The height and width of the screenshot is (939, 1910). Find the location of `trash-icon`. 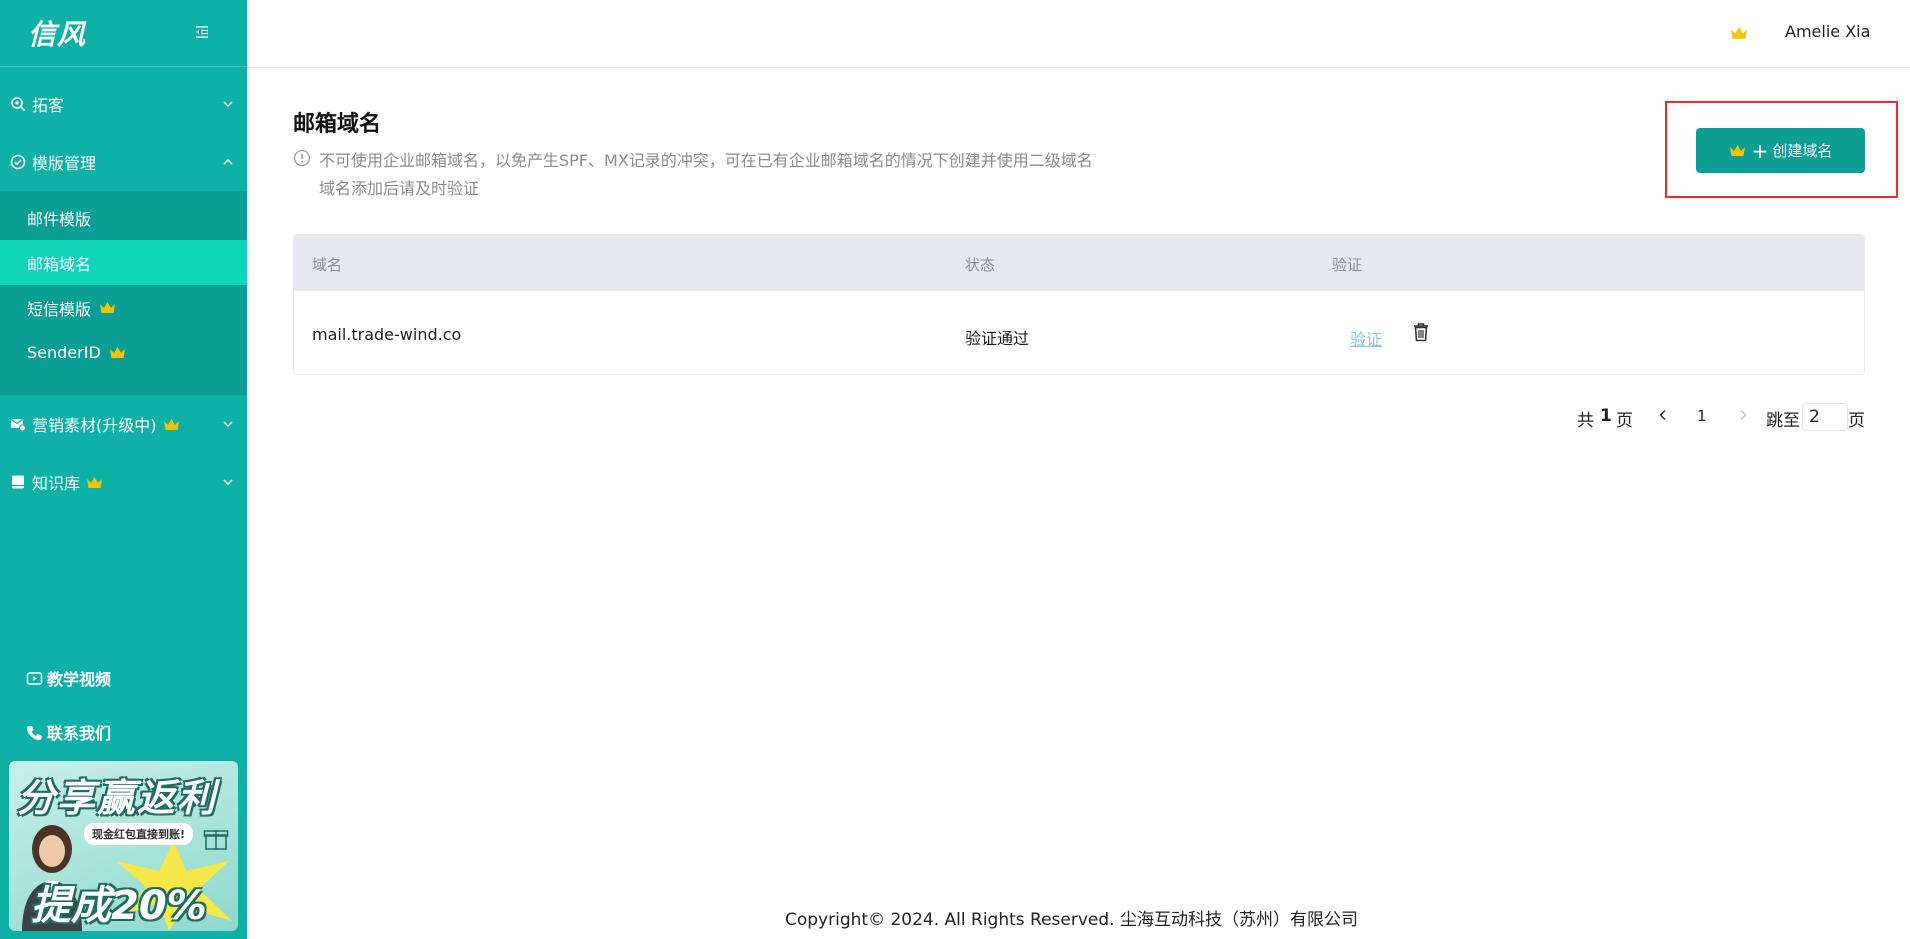

trash-icon is located at coordinates (1421, 332).